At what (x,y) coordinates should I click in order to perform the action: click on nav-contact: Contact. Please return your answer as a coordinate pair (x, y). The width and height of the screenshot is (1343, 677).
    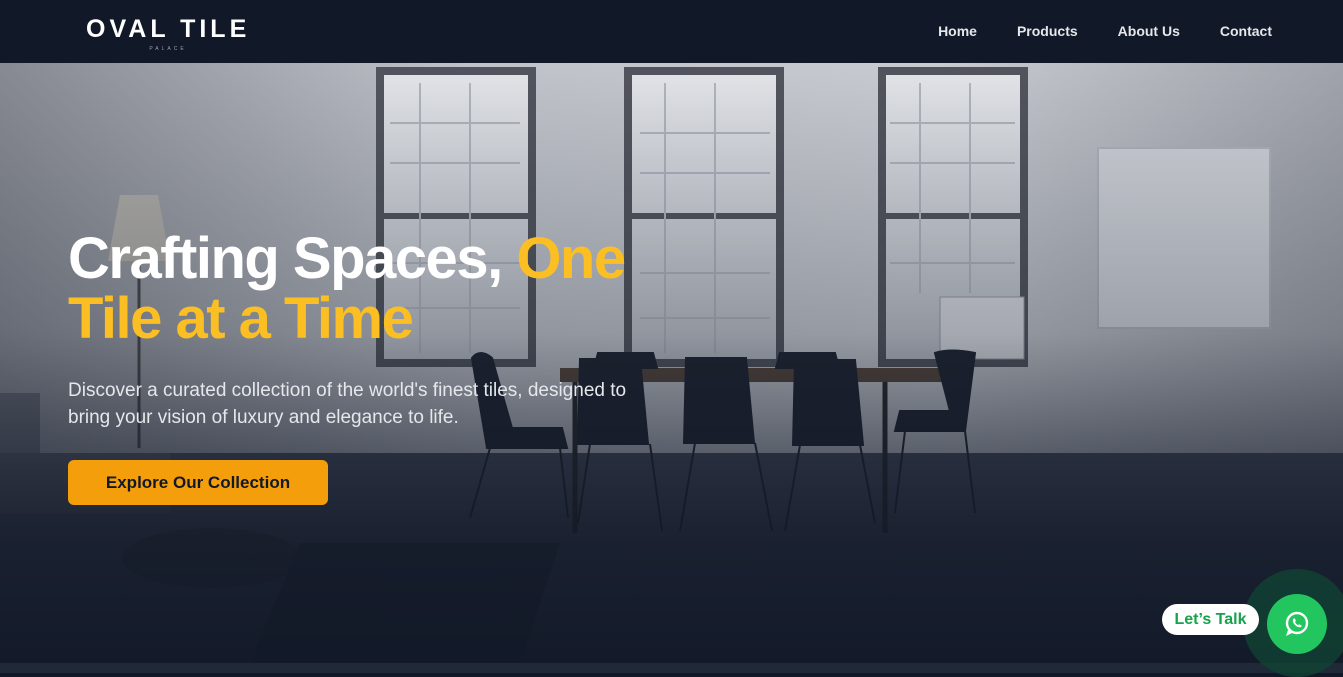
    Looking at the image, I should click on (1246, 31).